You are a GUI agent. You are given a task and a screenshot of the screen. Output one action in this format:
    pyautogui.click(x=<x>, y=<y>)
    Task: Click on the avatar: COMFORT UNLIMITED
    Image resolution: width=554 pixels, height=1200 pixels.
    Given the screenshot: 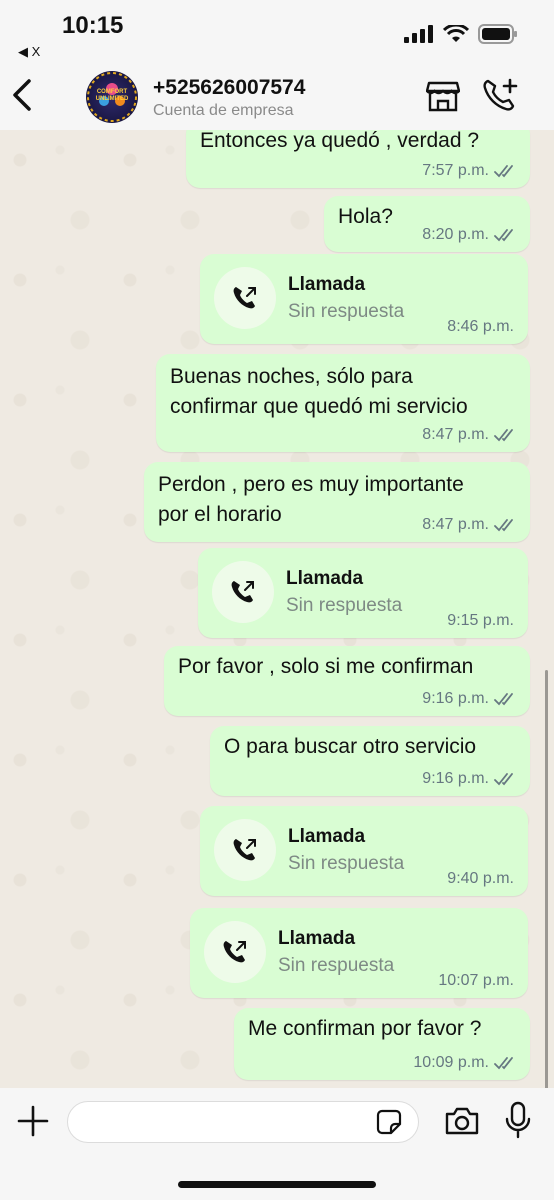 What is the action you would take?
    pyautogui.click(x=112, y=97)
    